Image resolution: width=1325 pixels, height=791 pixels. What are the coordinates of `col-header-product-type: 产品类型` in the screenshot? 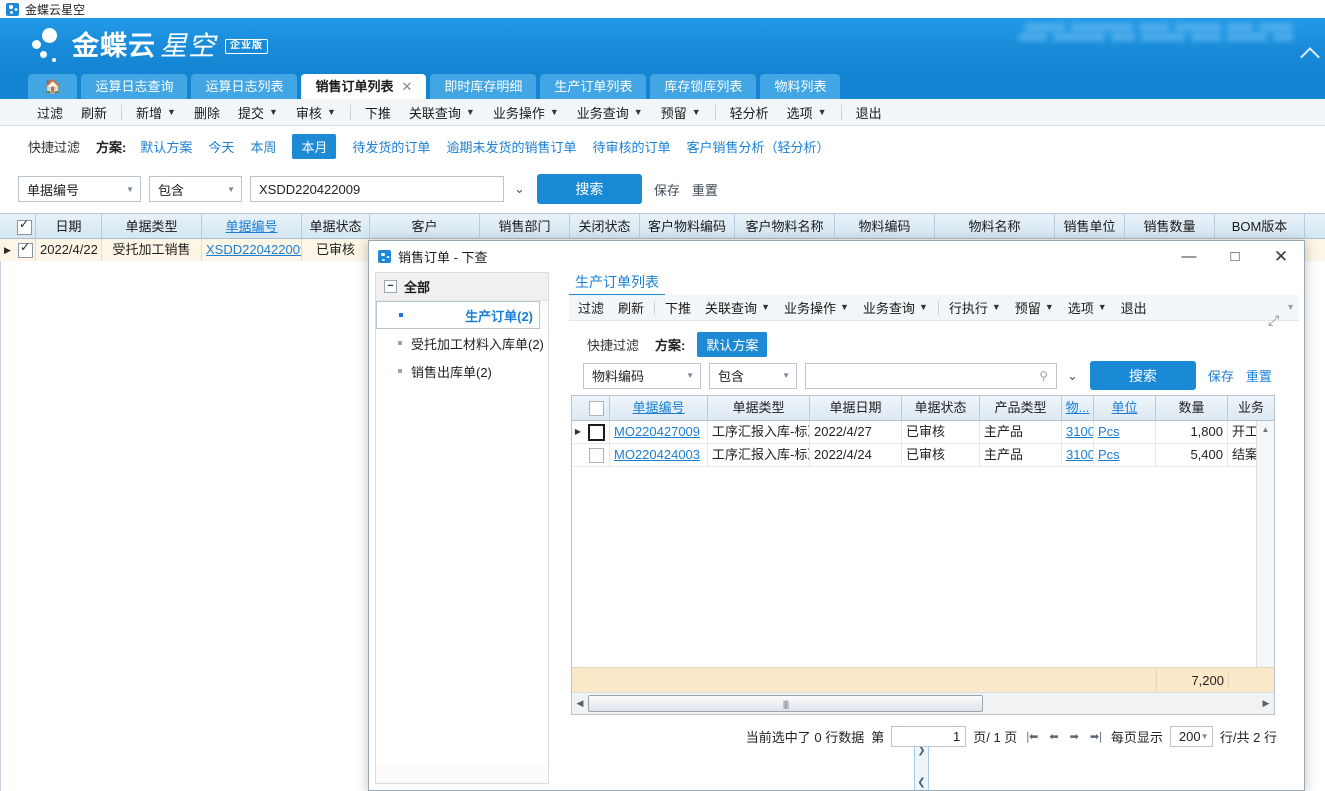 It's located at (1021, 408).